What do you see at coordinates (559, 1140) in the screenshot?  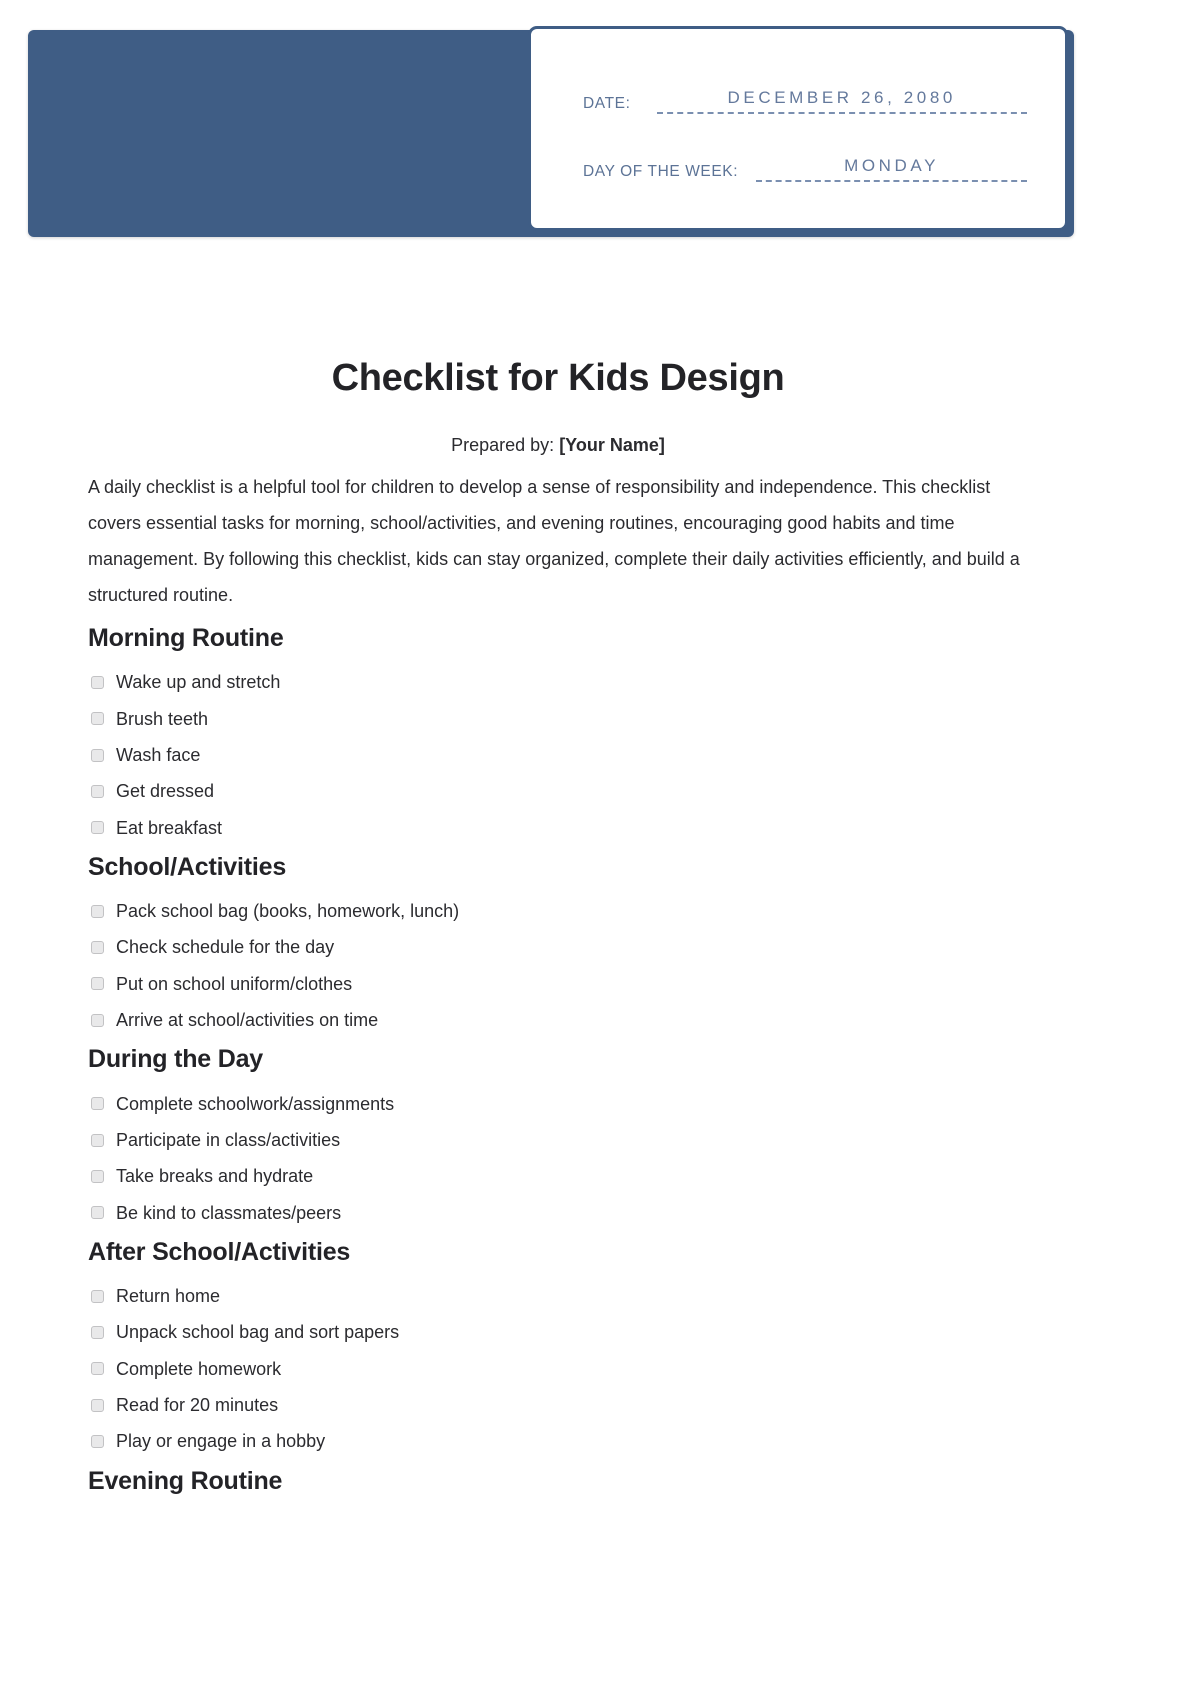 I see `check-item: Participate in class/activities` at bounding box center [559, 1140].